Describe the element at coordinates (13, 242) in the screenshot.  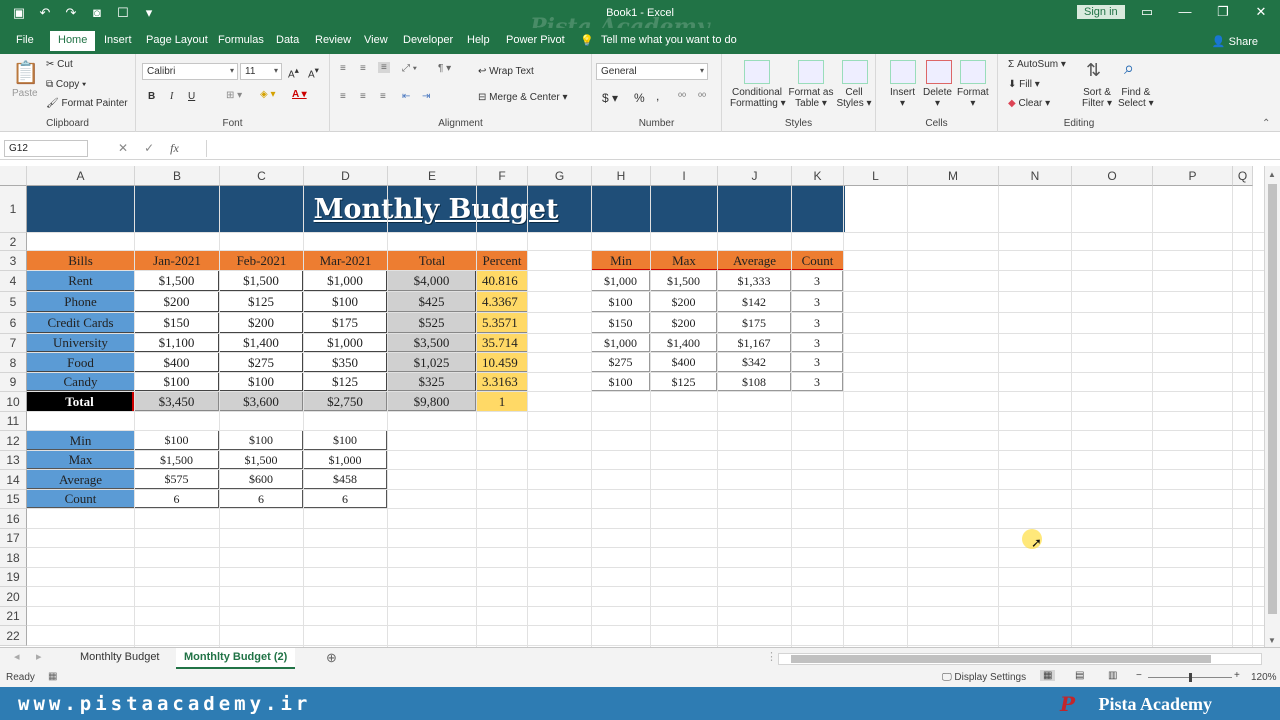
I see `row-header-2: 2` at that location.